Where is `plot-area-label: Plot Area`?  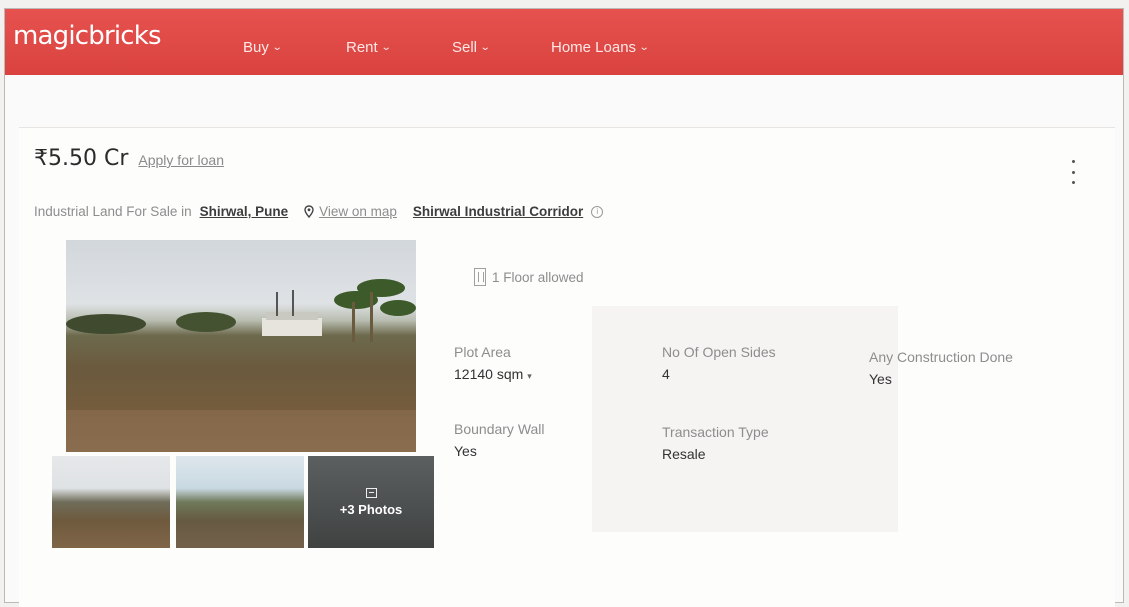 plot-area-label: Plot Area is located at coordinates (482, 352).